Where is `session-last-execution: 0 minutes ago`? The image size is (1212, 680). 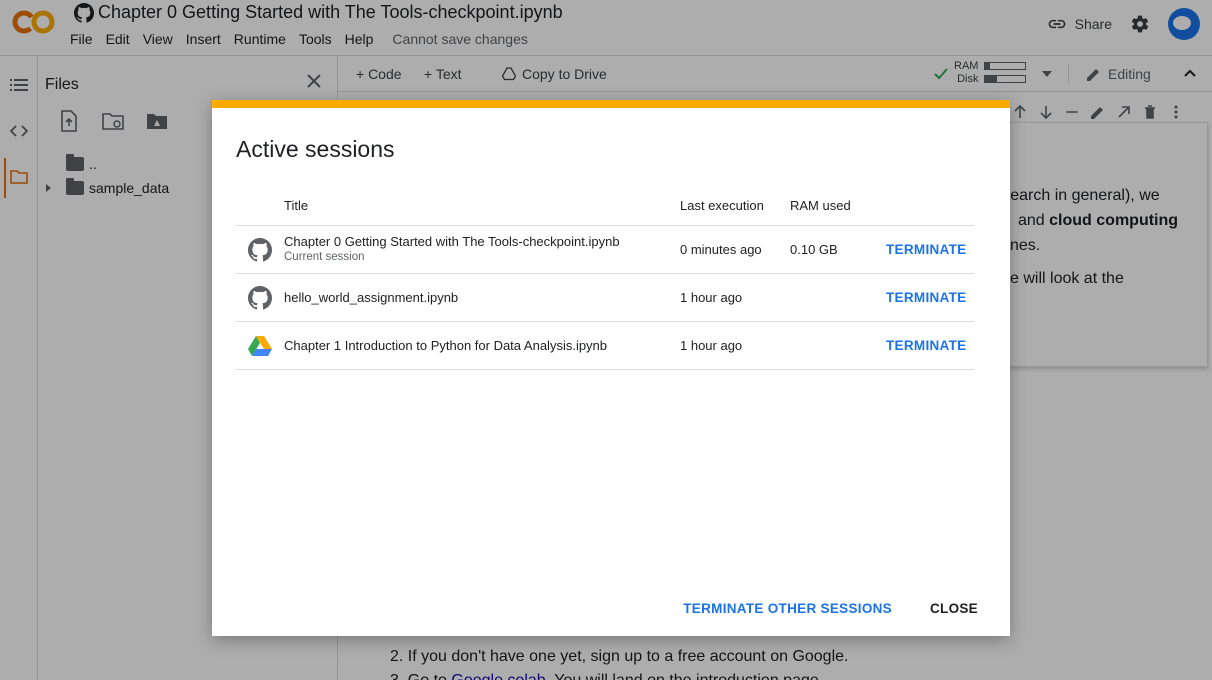 session-last-execution: 0 minutes ago is located at coordinates (721, 249).